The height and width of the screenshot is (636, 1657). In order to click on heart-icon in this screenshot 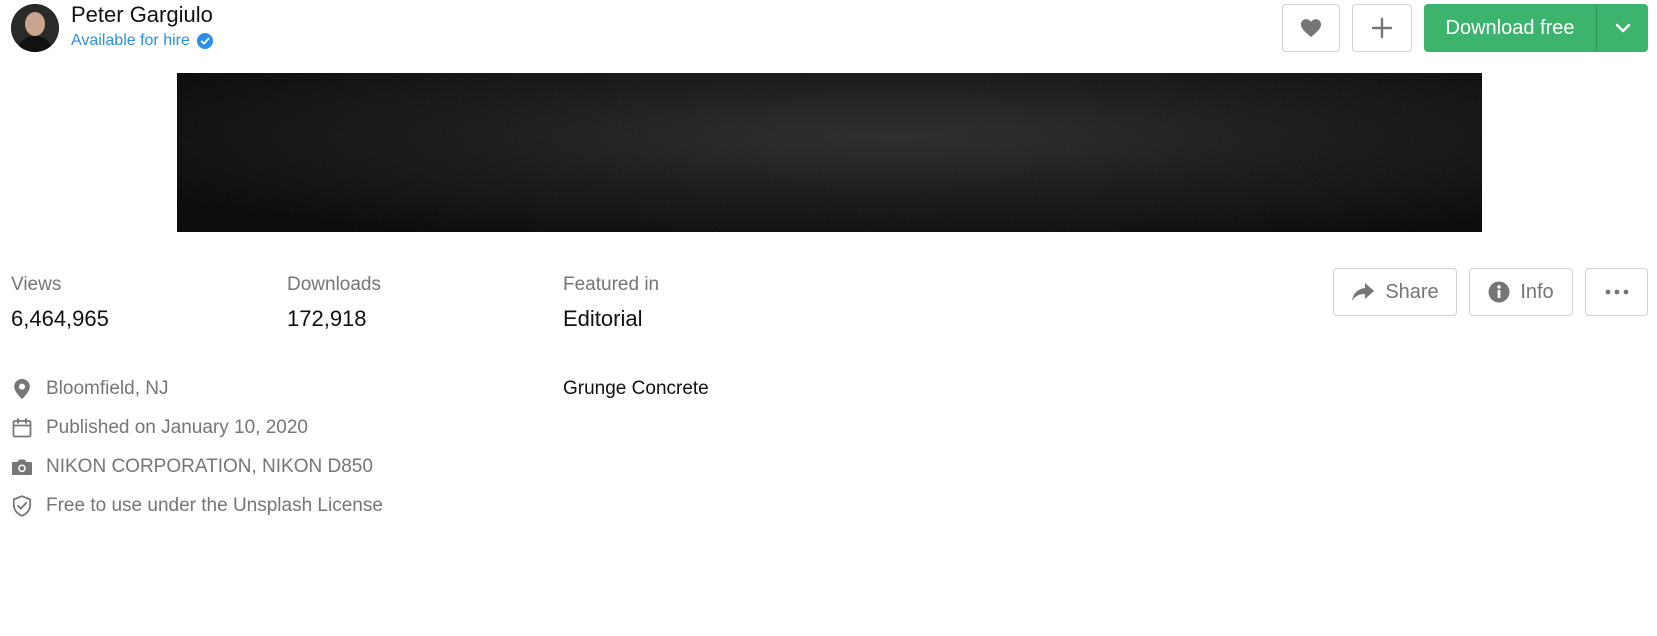, I will do `click(1311, 28)`.